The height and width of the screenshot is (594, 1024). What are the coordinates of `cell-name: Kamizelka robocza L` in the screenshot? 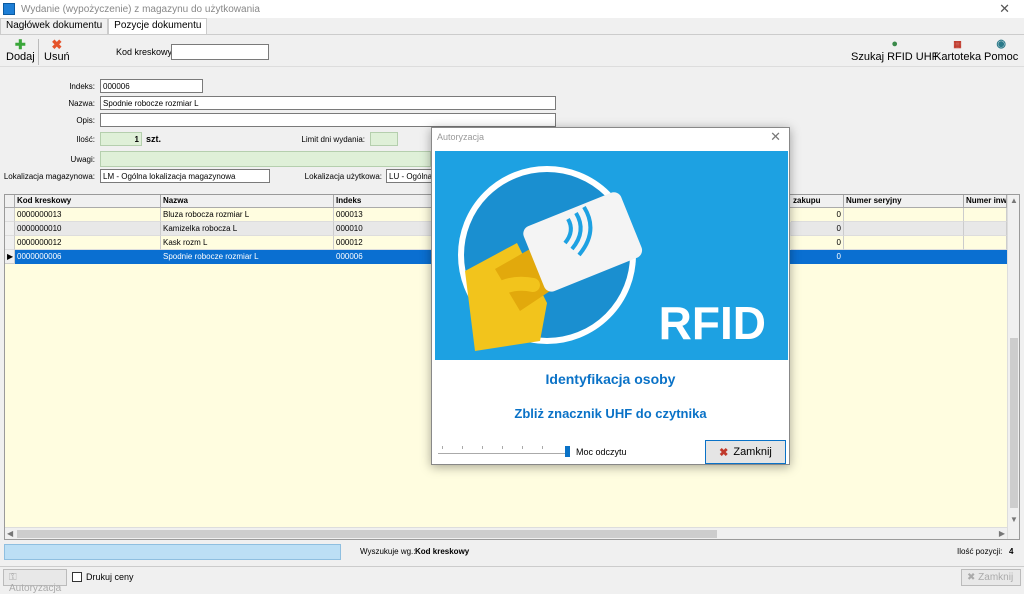 It's located at (247, 229).